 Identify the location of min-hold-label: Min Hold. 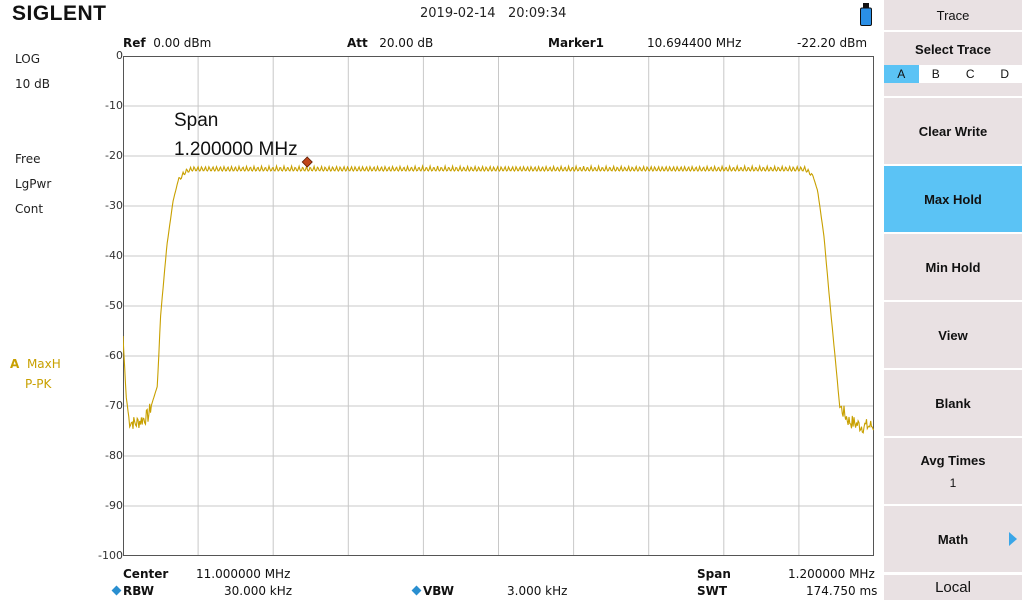
(953, 267).